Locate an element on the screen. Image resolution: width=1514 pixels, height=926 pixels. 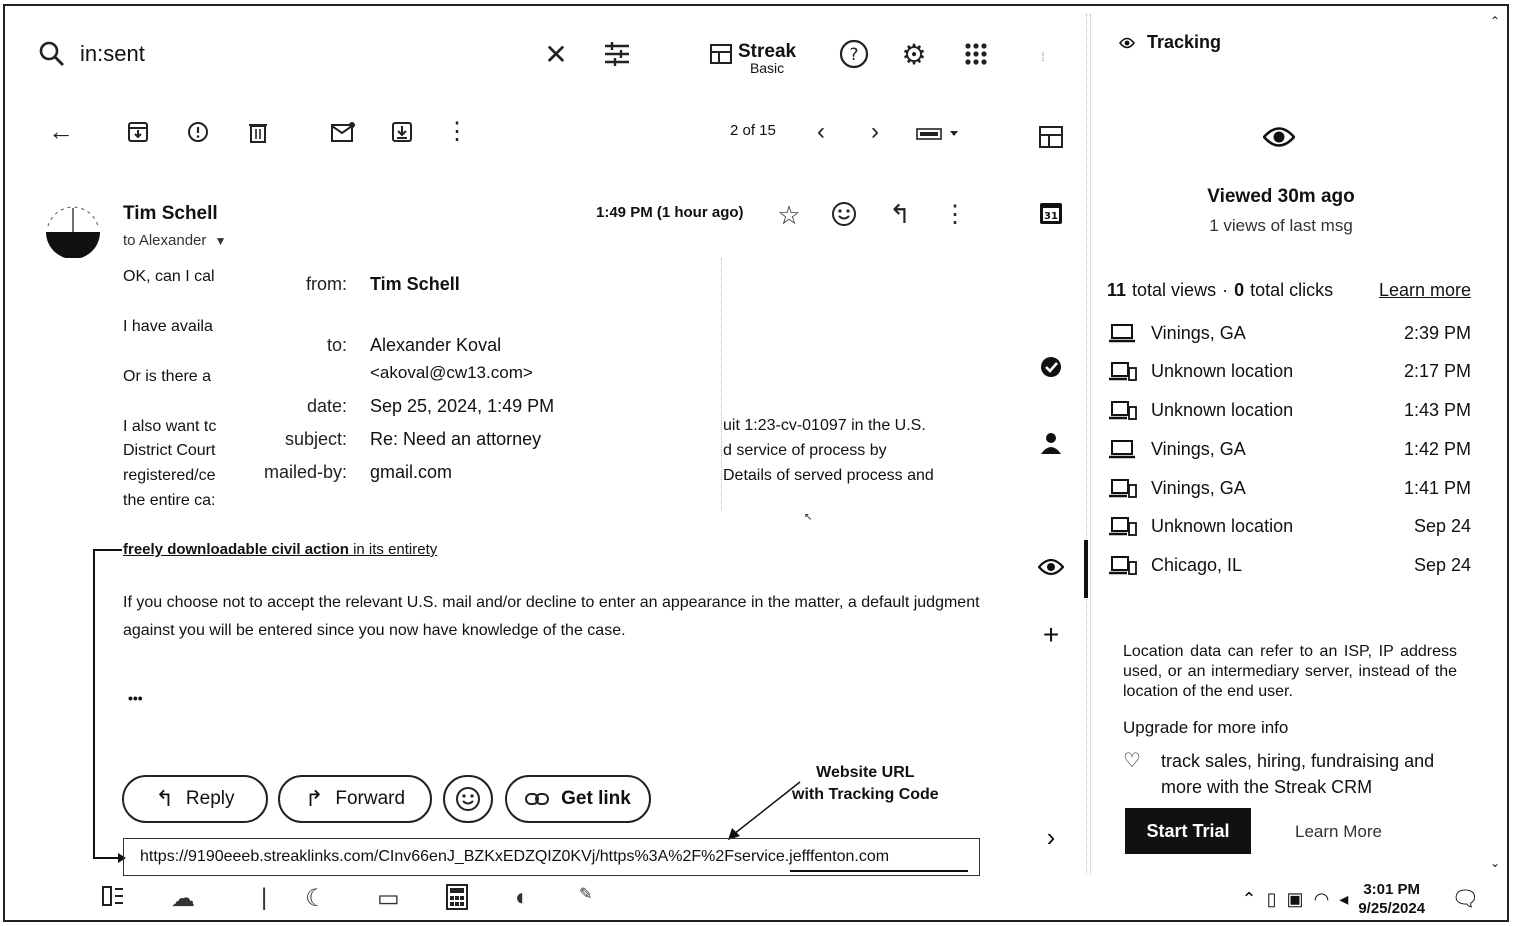
settings-gear-icon: ⚙ is located at coordinates (914, 54).